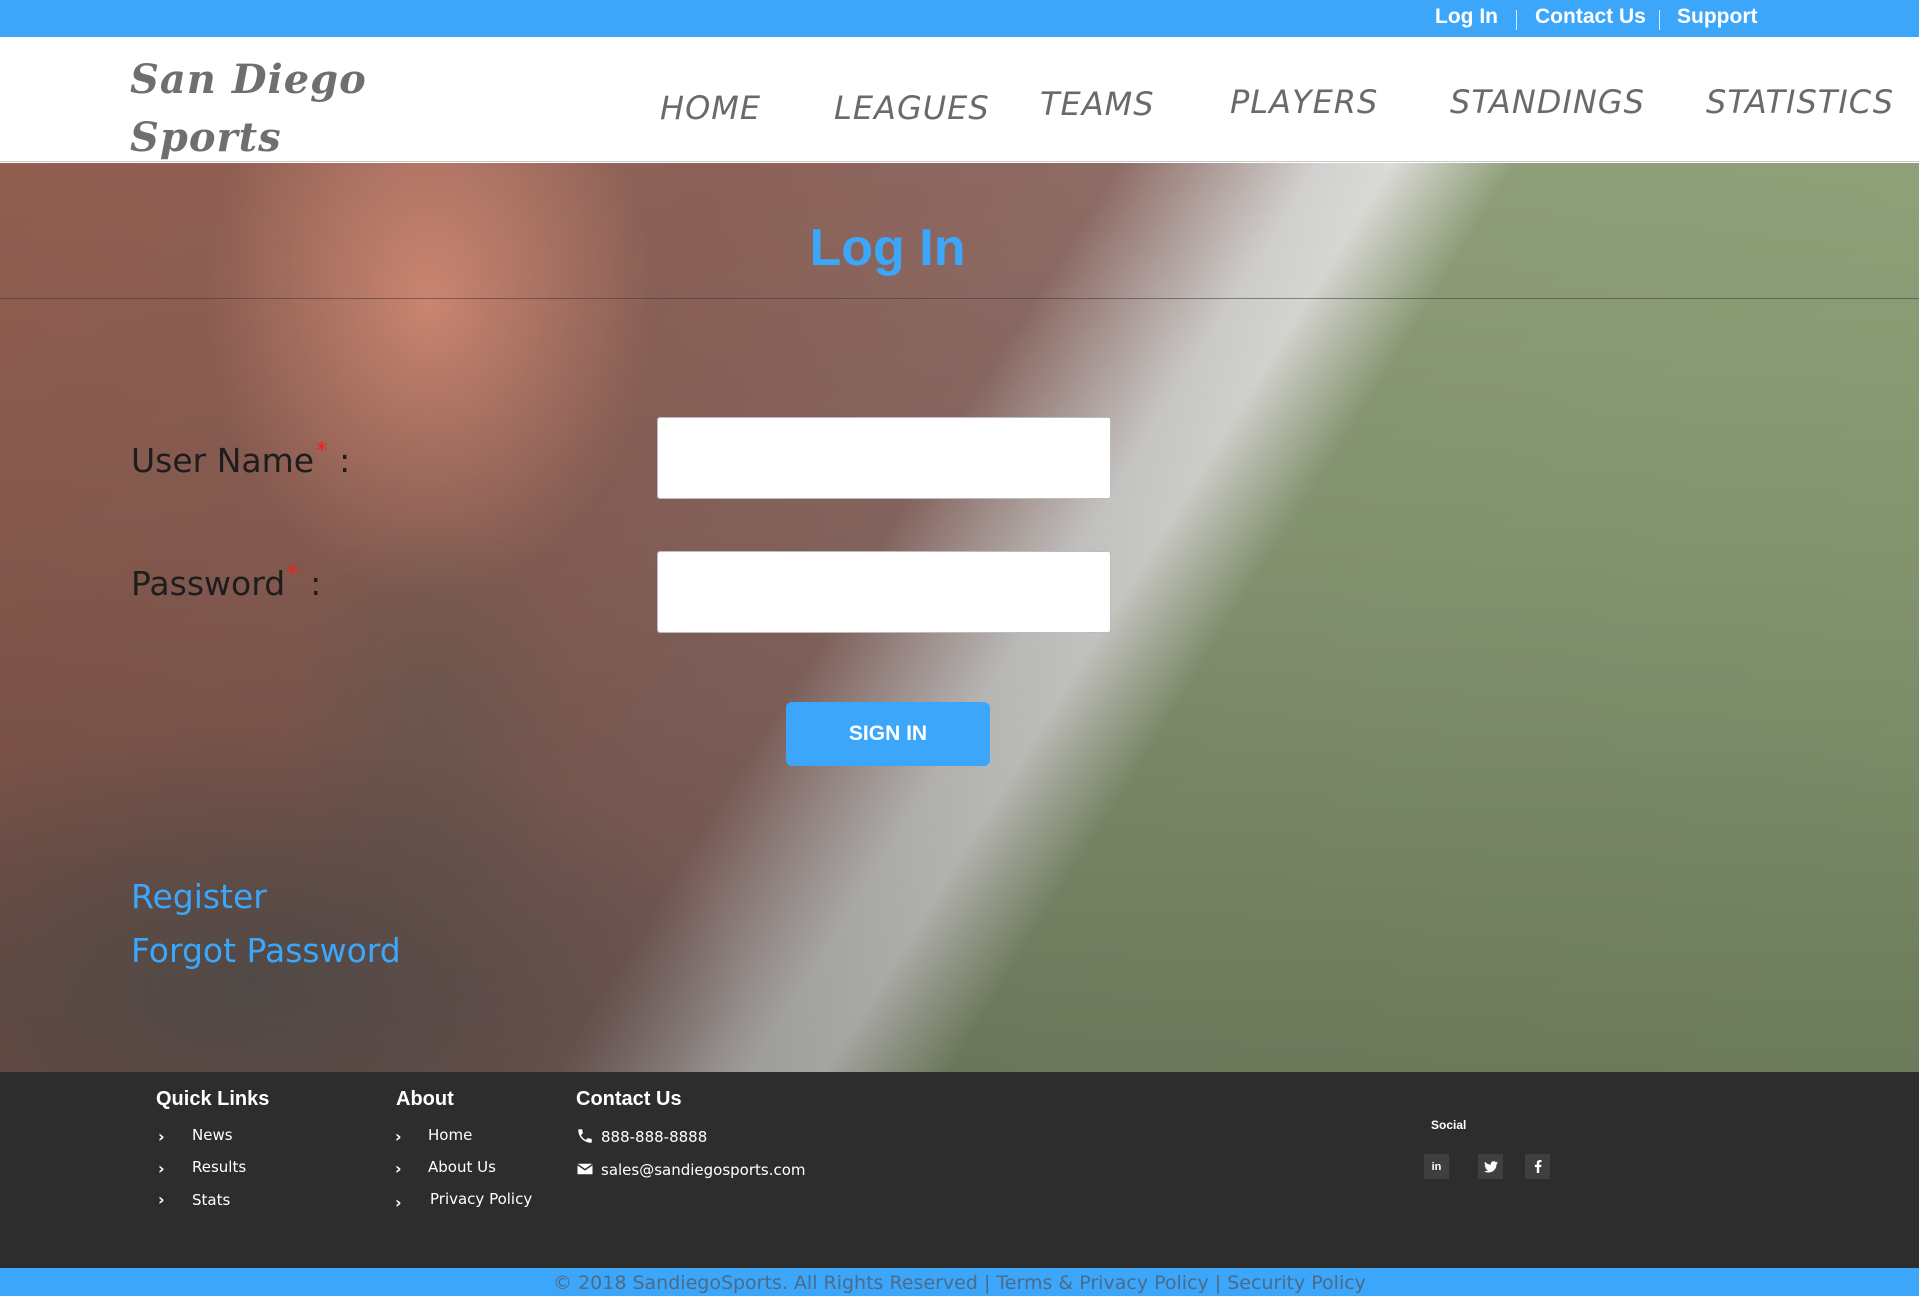  What do you see at coordinates (462, 1167) in the screenshot?
I see `footer-link-about-us: About Us` at bounding box center [462, 1167].